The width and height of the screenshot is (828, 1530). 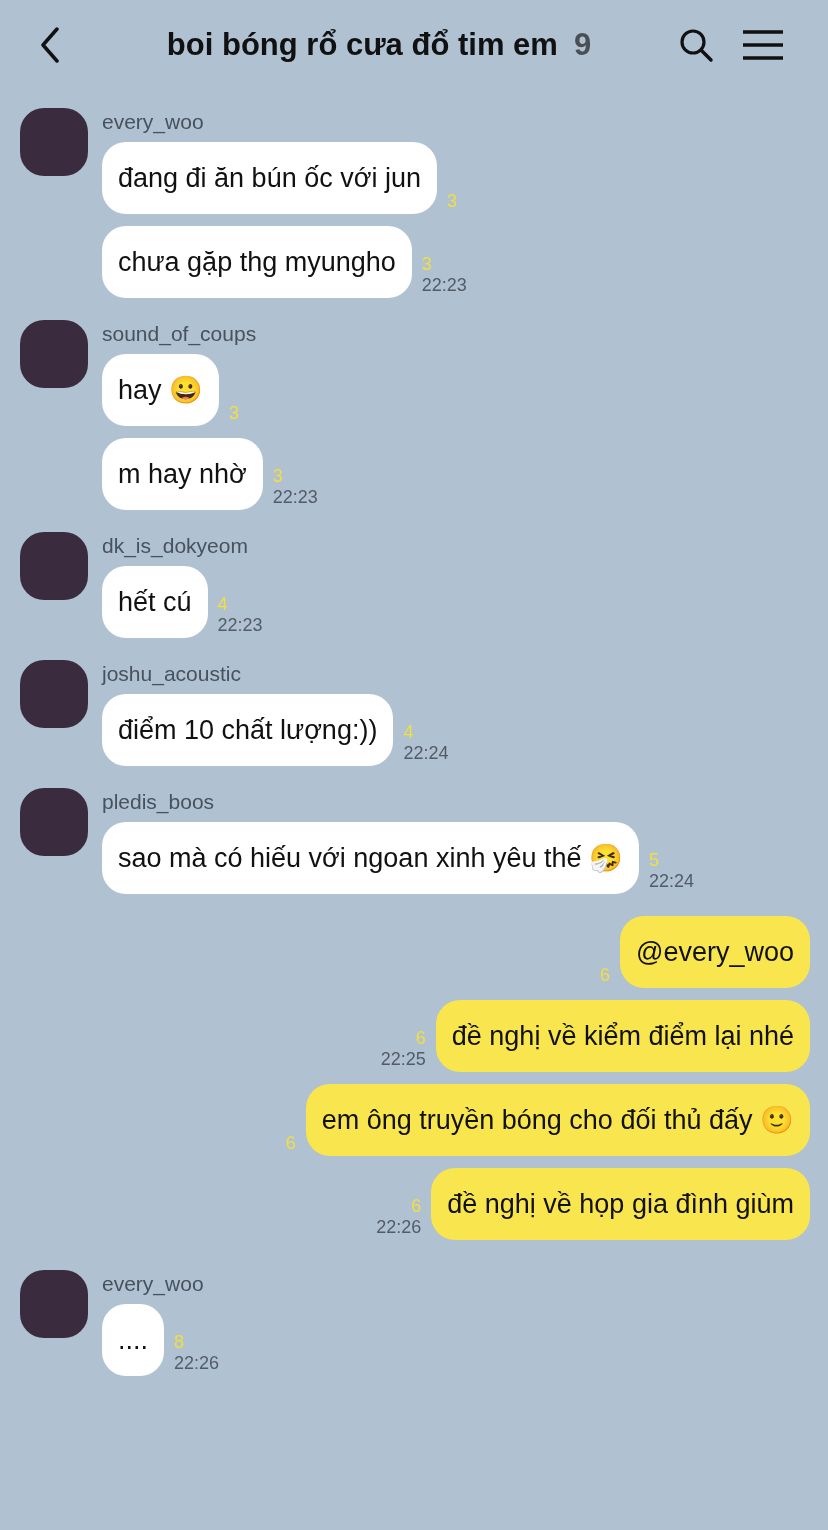 I want to click on chat-title: boi bóng rổ cưa đổ tim em, so click(x=362, y=45).